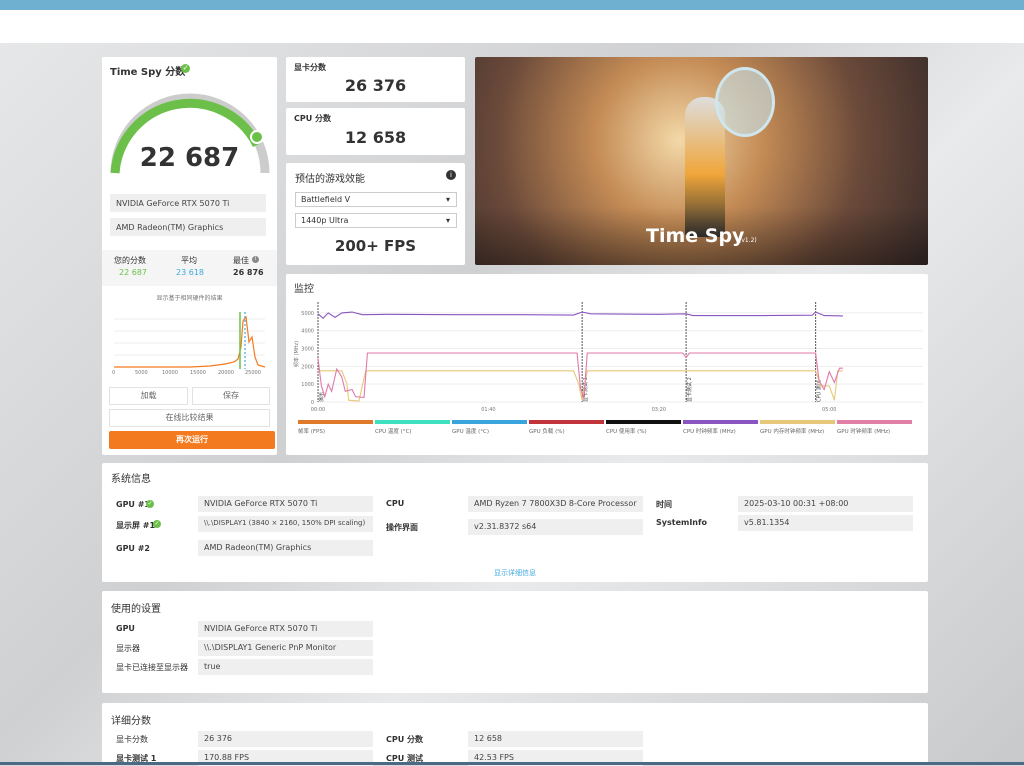  I want to click on marker-label: 显卡测试 2, so click(689, 389).